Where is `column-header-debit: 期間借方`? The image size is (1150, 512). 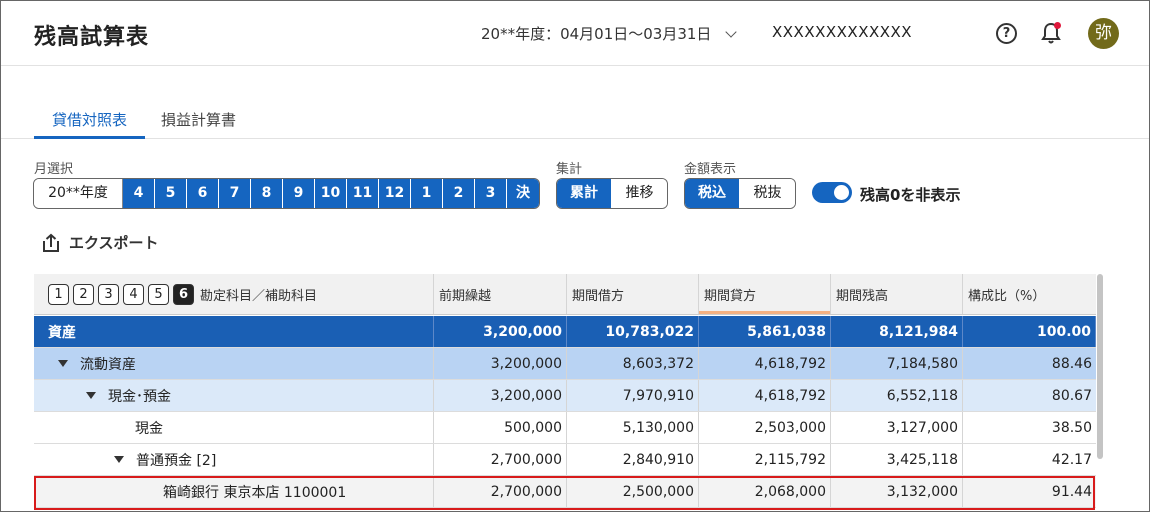 column-header-debit: 期間借方 is located at coordinates (633, 294).